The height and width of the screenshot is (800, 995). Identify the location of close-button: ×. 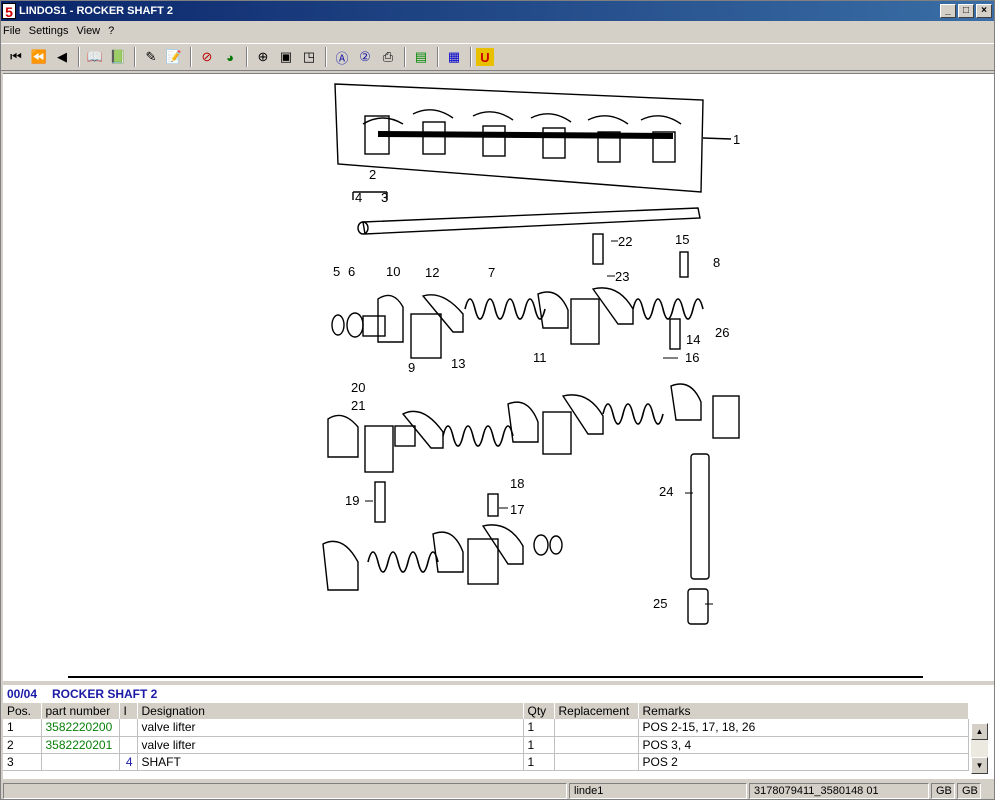
(984, 11).